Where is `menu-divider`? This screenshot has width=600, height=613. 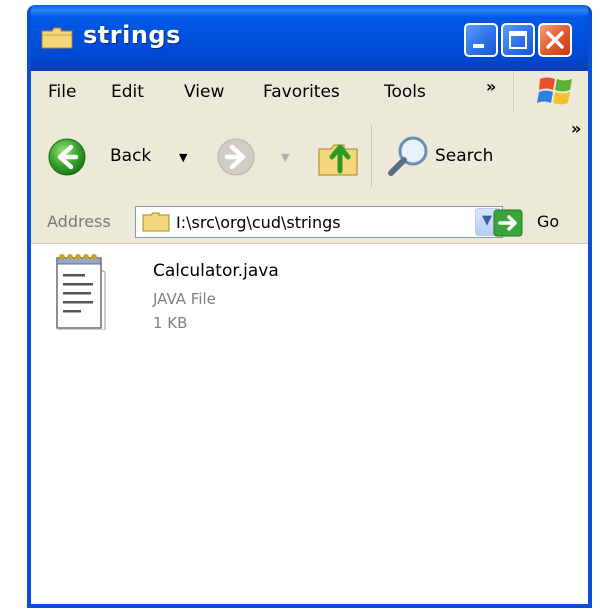 menu-divider is located at coordinates (513, 92).